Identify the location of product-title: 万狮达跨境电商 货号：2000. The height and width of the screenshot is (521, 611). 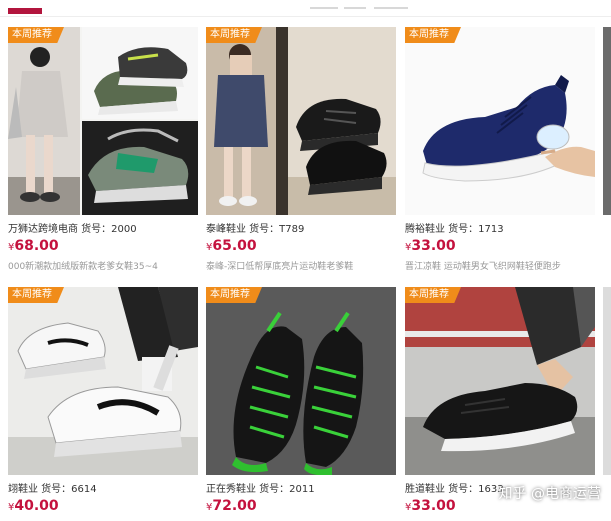
(103, 227).